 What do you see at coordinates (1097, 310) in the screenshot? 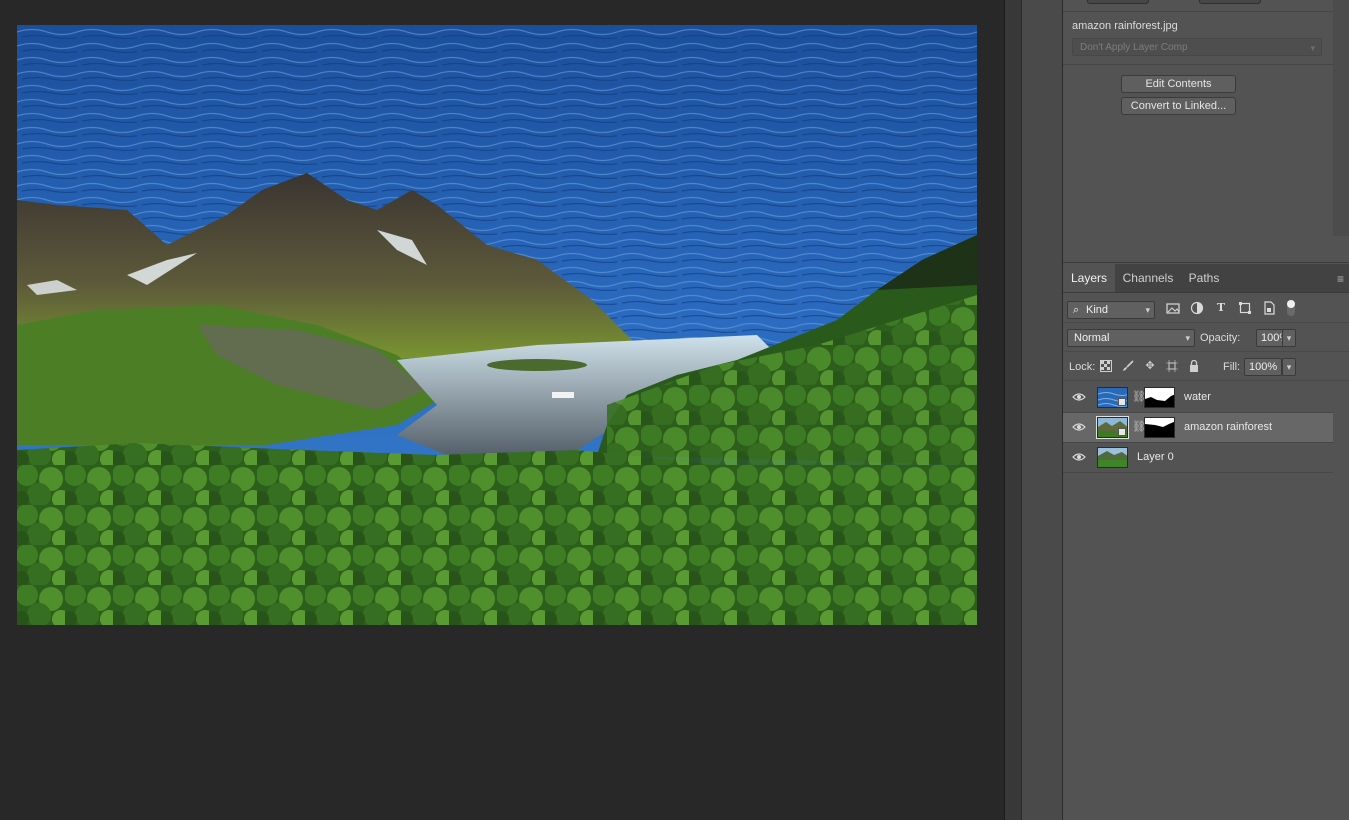
I see `filter-kind-value: Kind` at bounding box center [1097, 310].